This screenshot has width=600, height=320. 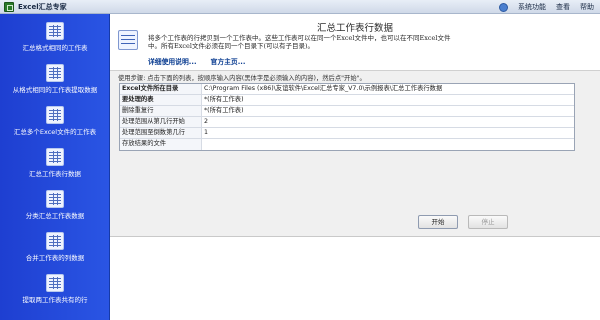 What do you see at coordinates (388, 100) in the screenshot?
I see `sheets-to-process-field: *(所有工作表)` at bounding box center [388, 100].